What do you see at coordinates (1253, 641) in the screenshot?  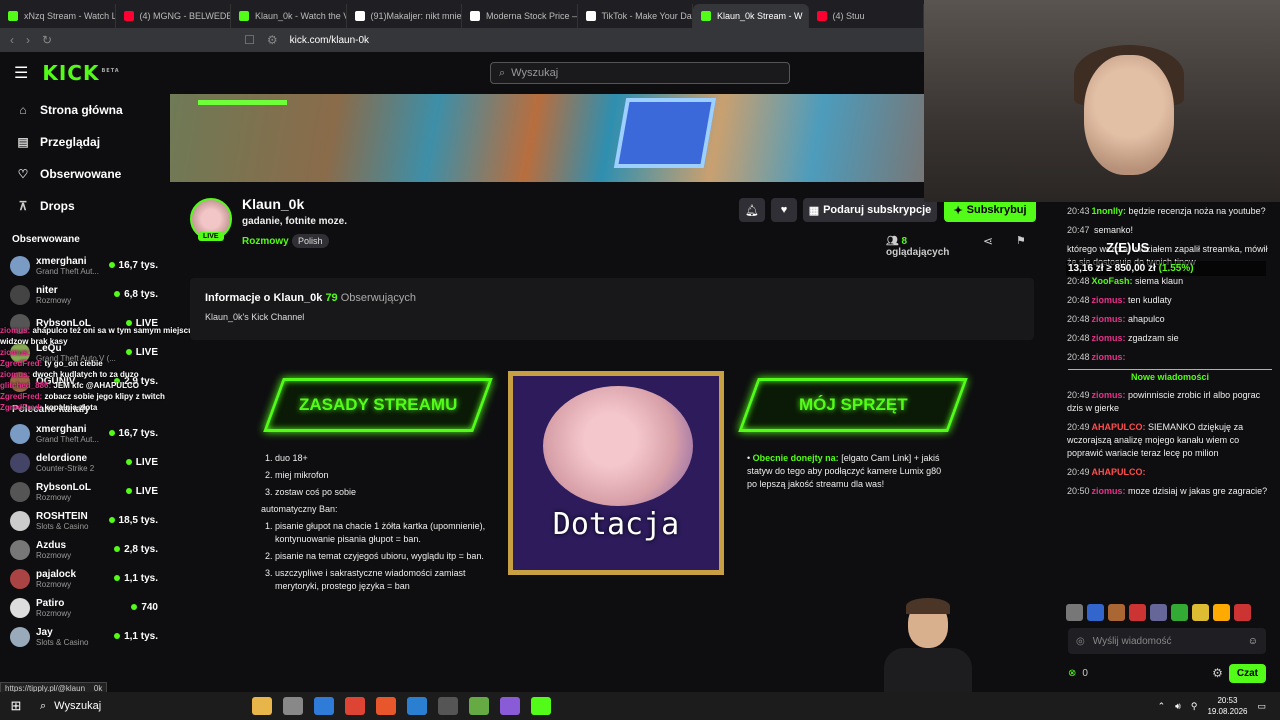 I see `emoji-icon: ☺` at bounding box center [1253, 641].